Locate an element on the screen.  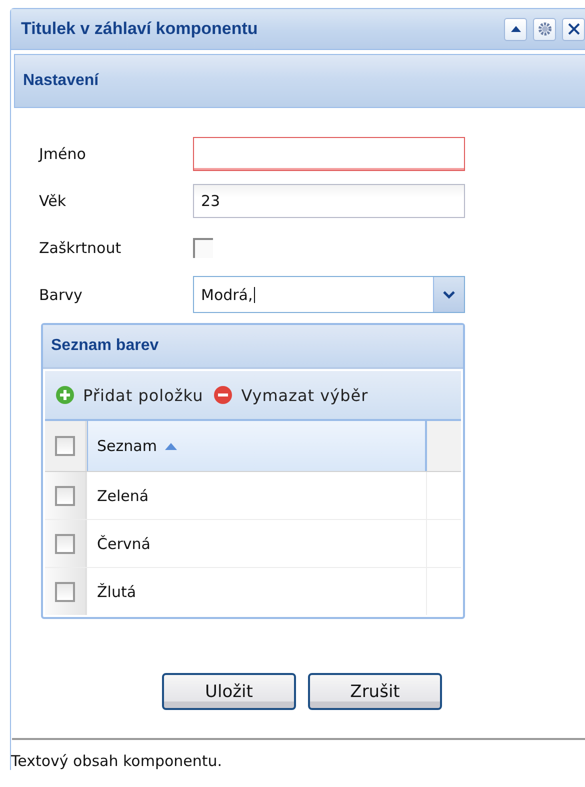
settings-button is located at coordinates (544, 29).